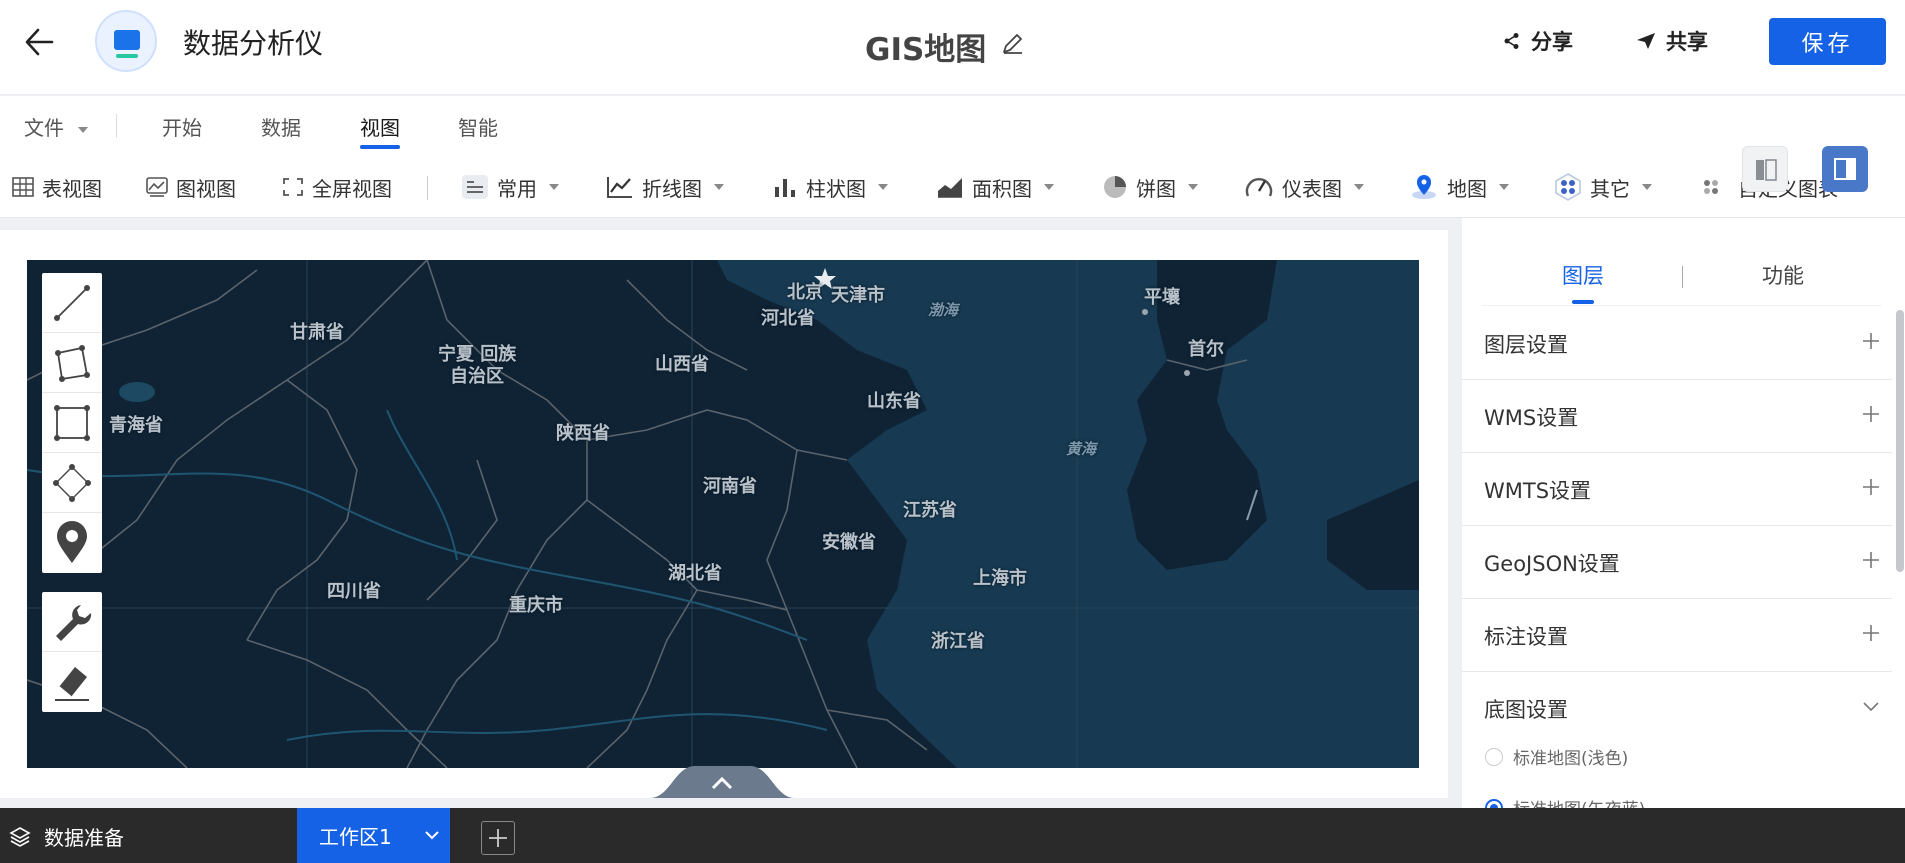  What do you see at coordinates (1783, 275) in the screenshot?
I see `tab-functions: 功能` at bounding box center [1783, 275].